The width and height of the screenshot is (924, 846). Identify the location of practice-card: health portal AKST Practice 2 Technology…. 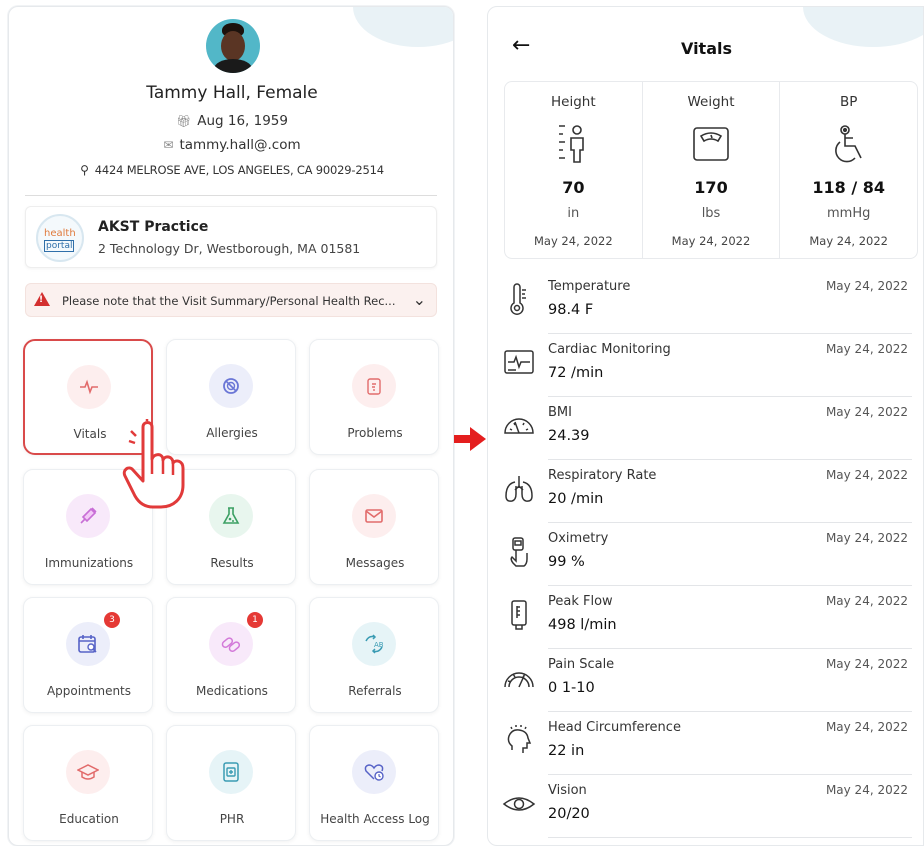
(231, 237).